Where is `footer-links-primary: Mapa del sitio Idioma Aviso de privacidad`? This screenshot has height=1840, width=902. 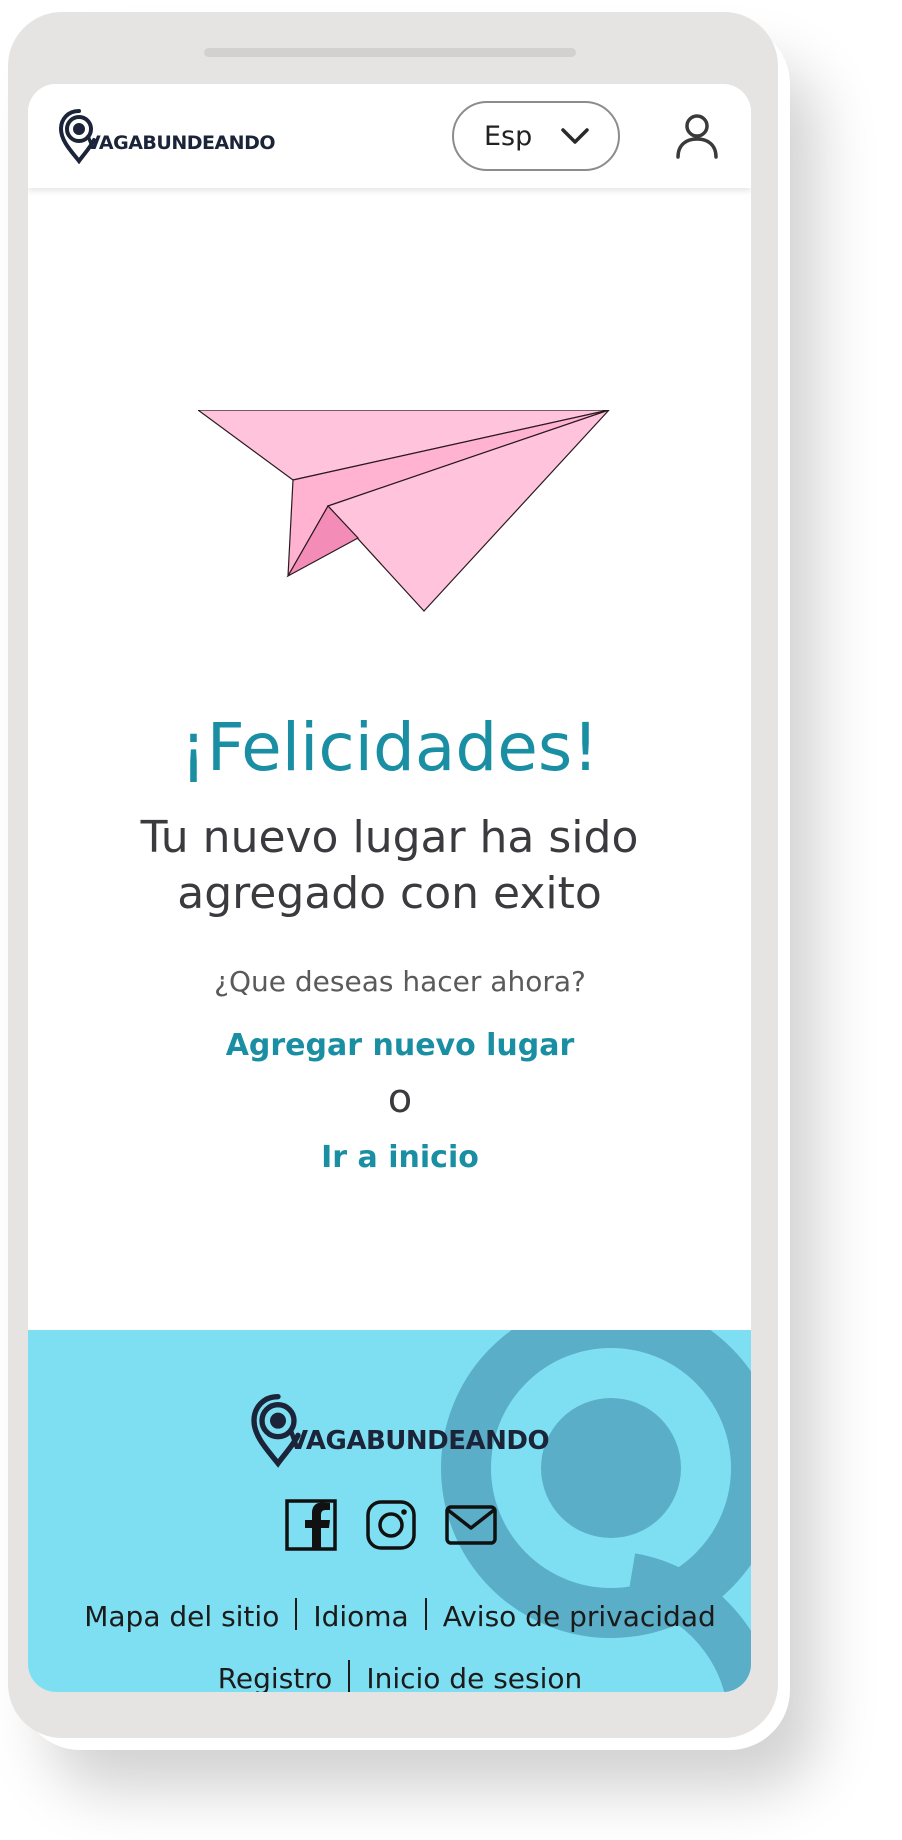 footer-links-primary: Mapa del sitio Idioma Aviso de privacidad is located at coordinates (389, 1615).